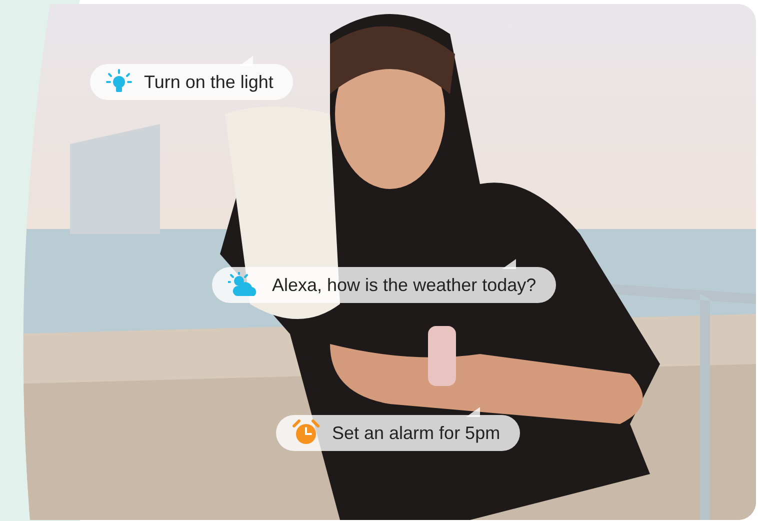 The height and width of the screenshot is (521, 758). I want to click on bubble-text: Turn on the light, so click(209, 82).